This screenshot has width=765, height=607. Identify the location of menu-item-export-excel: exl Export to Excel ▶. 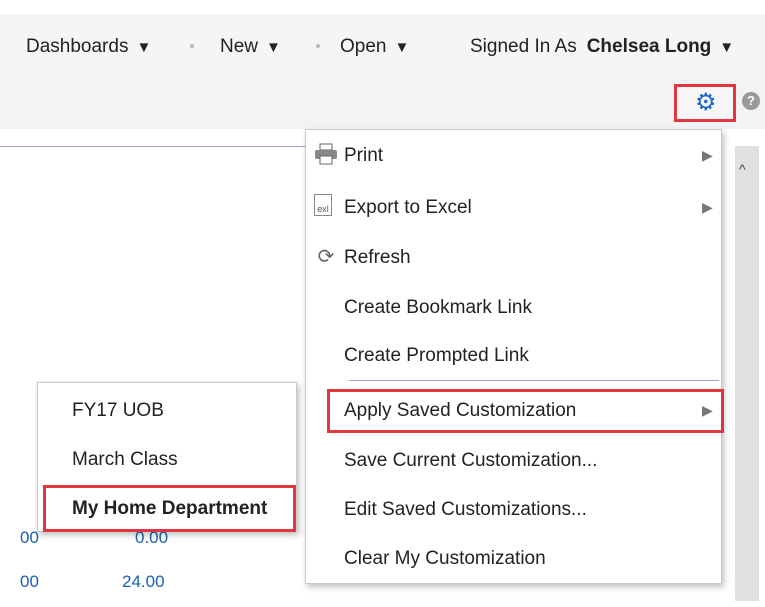
(513, 207).